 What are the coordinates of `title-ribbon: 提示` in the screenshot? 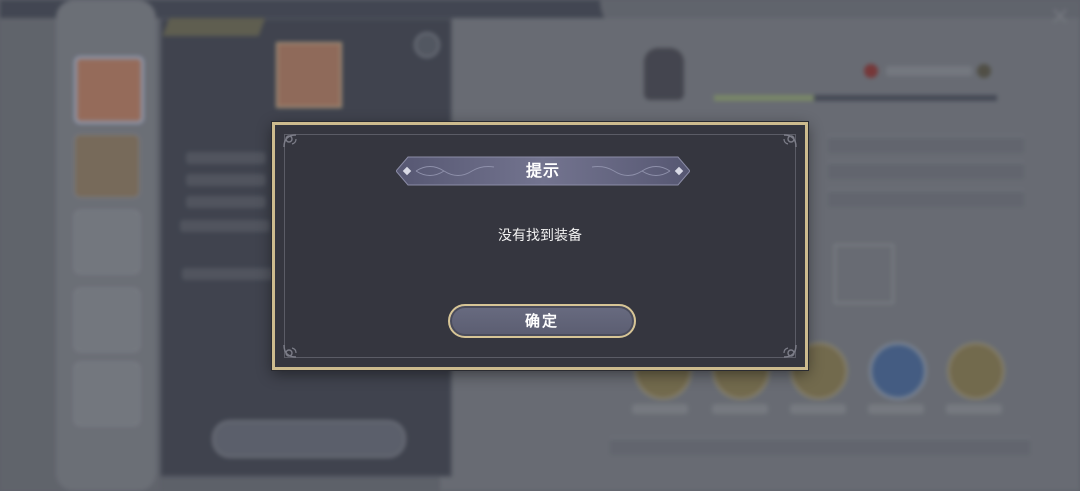 It's located at (543, 171).